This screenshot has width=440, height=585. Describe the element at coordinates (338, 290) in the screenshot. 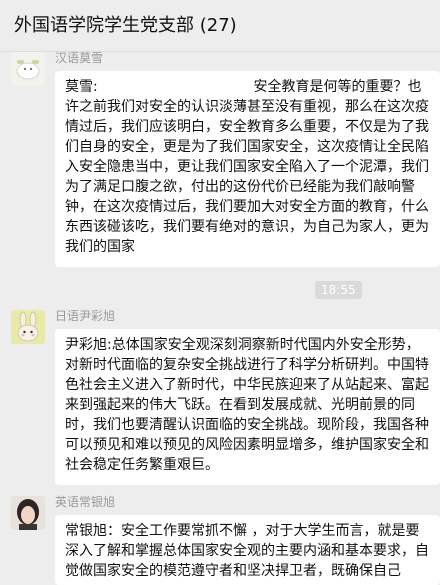

I see `timestamp: 18:55` at that location.